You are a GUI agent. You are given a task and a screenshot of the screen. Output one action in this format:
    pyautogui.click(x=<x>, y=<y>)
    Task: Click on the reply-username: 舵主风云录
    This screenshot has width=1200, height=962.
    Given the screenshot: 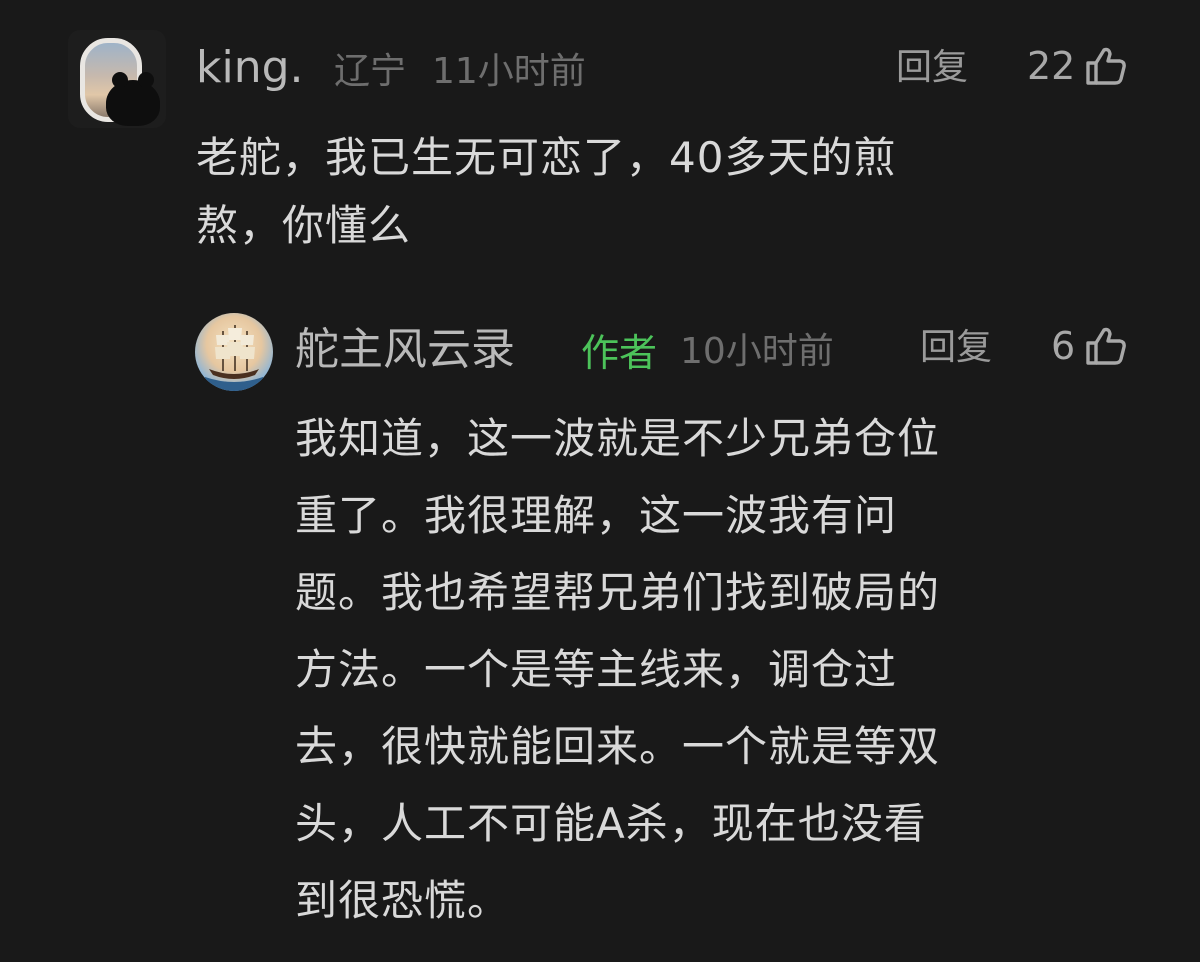 What is the action you would take?
    pyautogui.click(x=405, y=350)
    